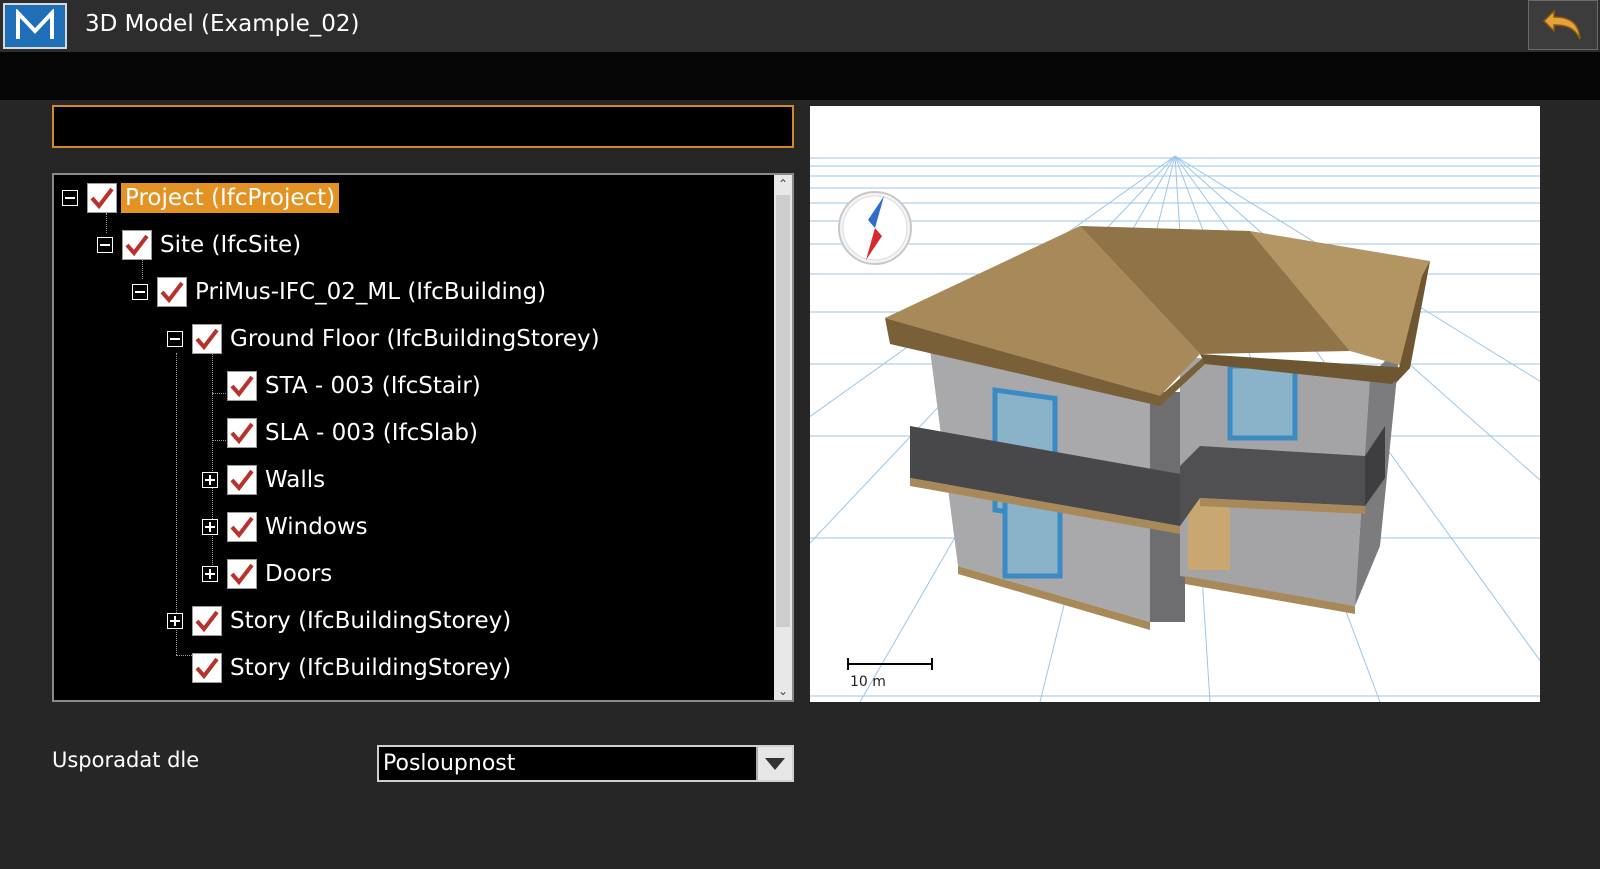  Describe the element at coordinates (126, 760) in the screenshot. I see `sort-label: Usporadat dle` at that location.